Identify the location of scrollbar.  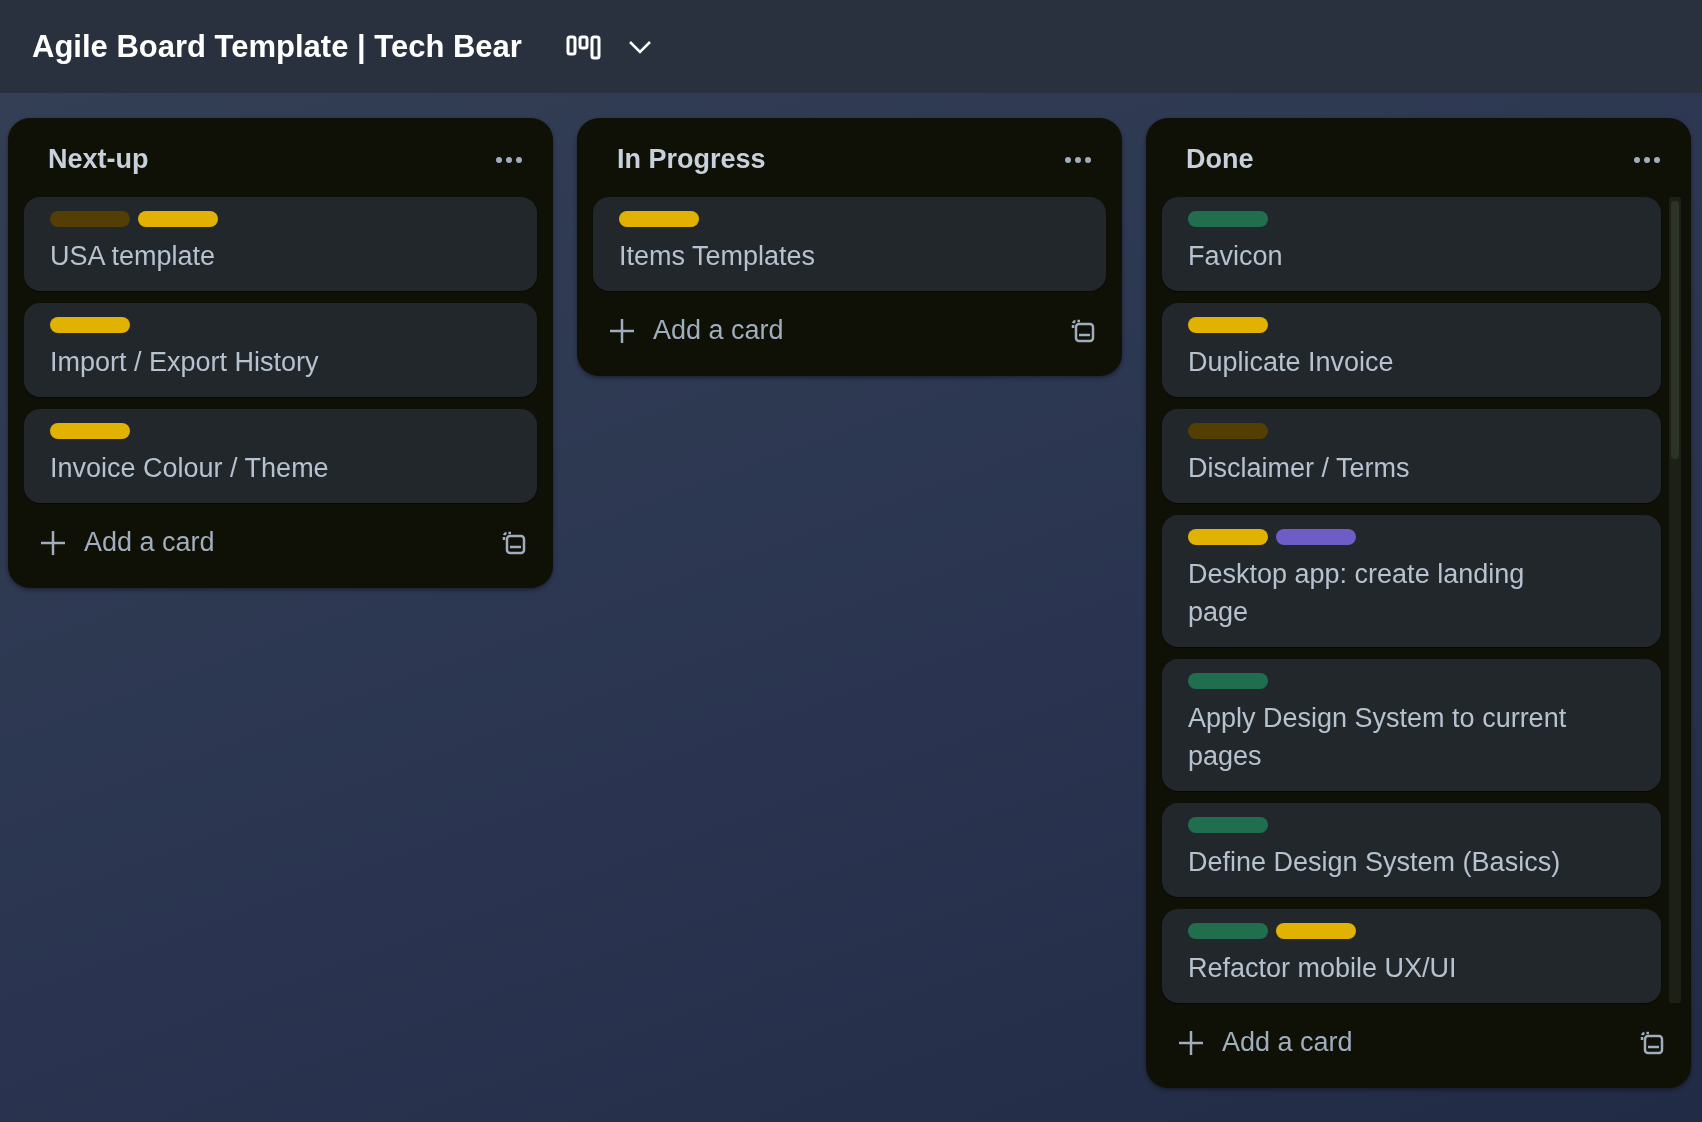
(1675, 600).